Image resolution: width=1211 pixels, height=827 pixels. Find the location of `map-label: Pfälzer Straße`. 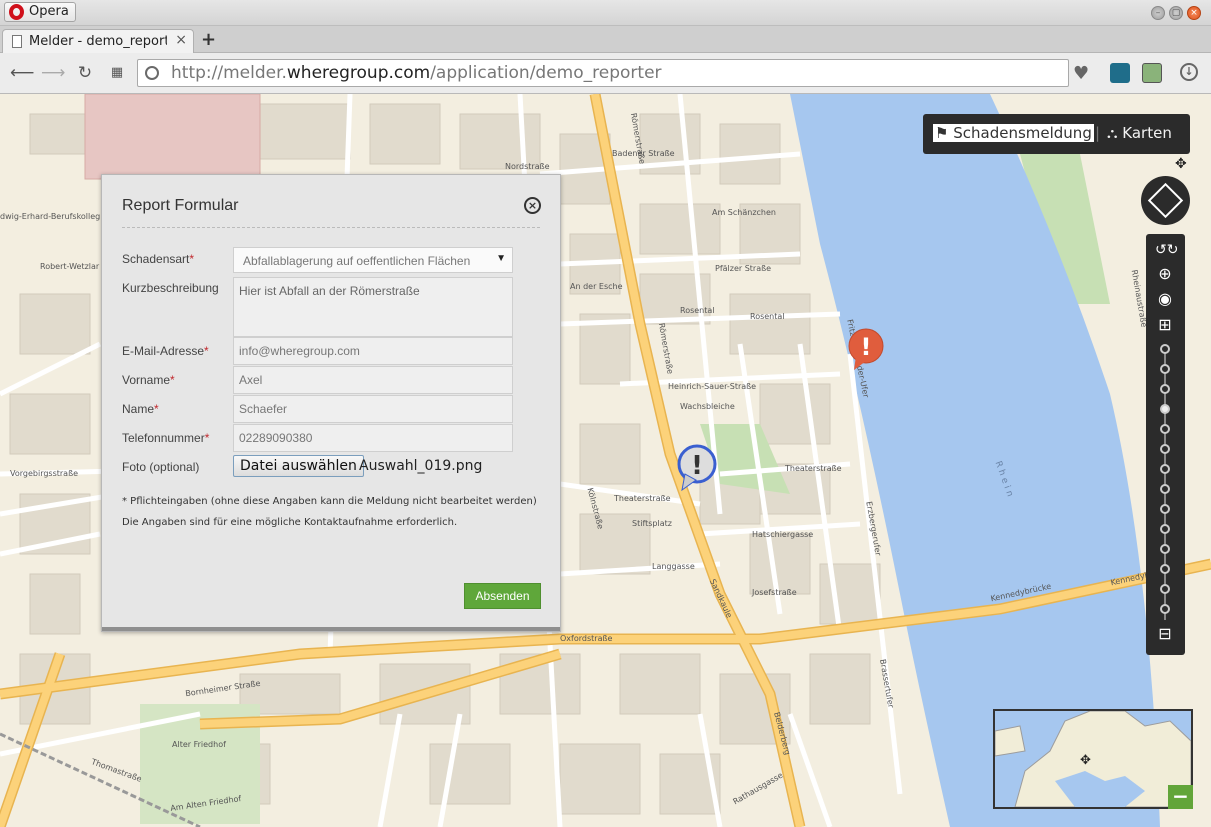

map-label: Pfälzer Straße is located at coordinates (743, 268).